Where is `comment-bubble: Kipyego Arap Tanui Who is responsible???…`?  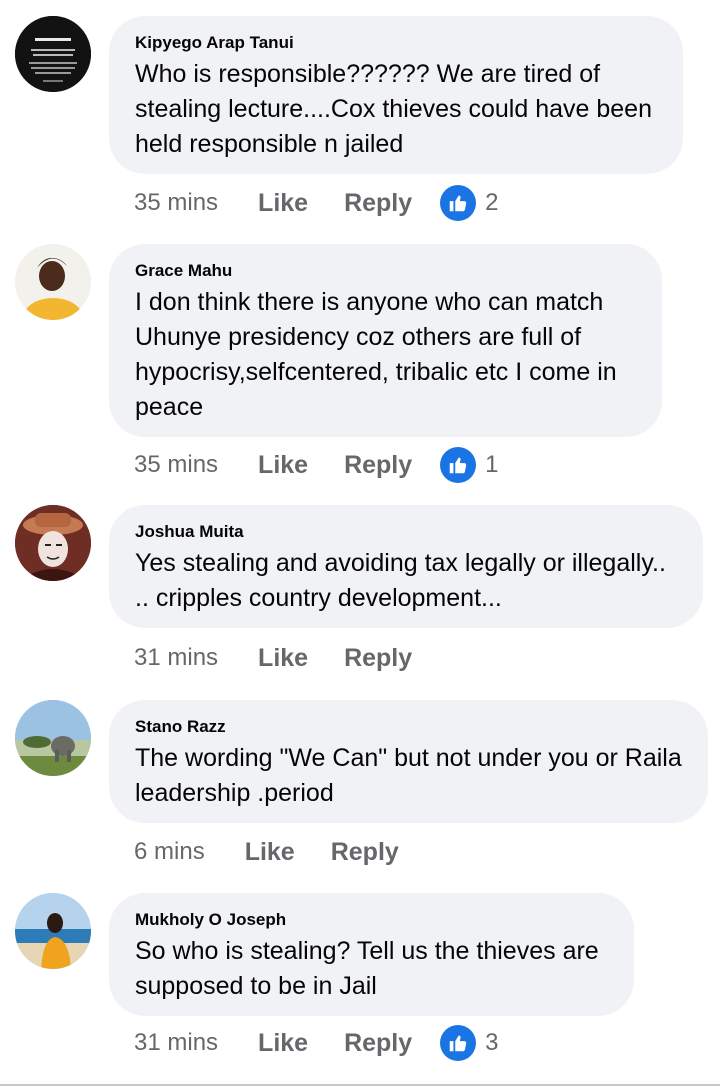
comment-bubble: Kipyego Arap Tanui Who is responsible???… is located at coordinates (396, 95).